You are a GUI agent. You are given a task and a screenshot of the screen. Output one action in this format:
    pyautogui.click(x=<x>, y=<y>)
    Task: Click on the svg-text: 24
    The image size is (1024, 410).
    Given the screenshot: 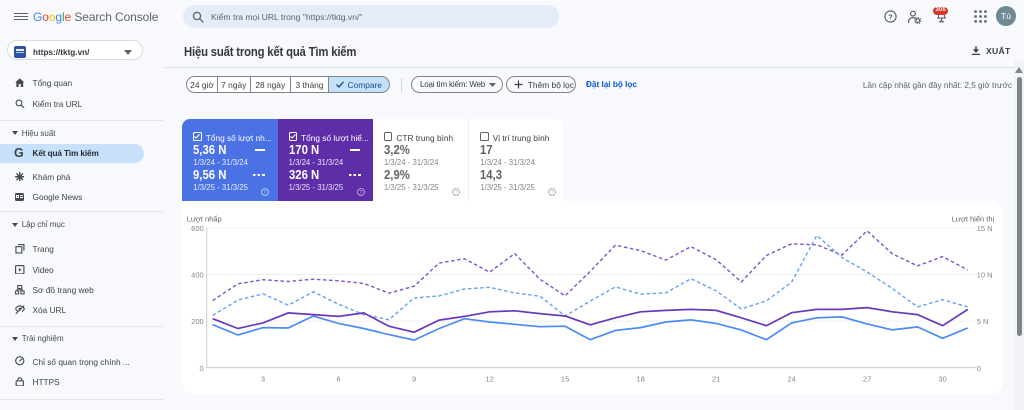 What is the action you would take?
    pyautogui.click(x=792, y=379)
    